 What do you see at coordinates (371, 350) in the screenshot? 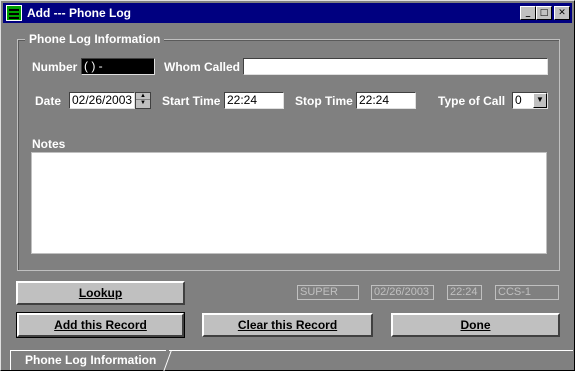
I see `tab-strip-divider` at bounding box center [371, 350].